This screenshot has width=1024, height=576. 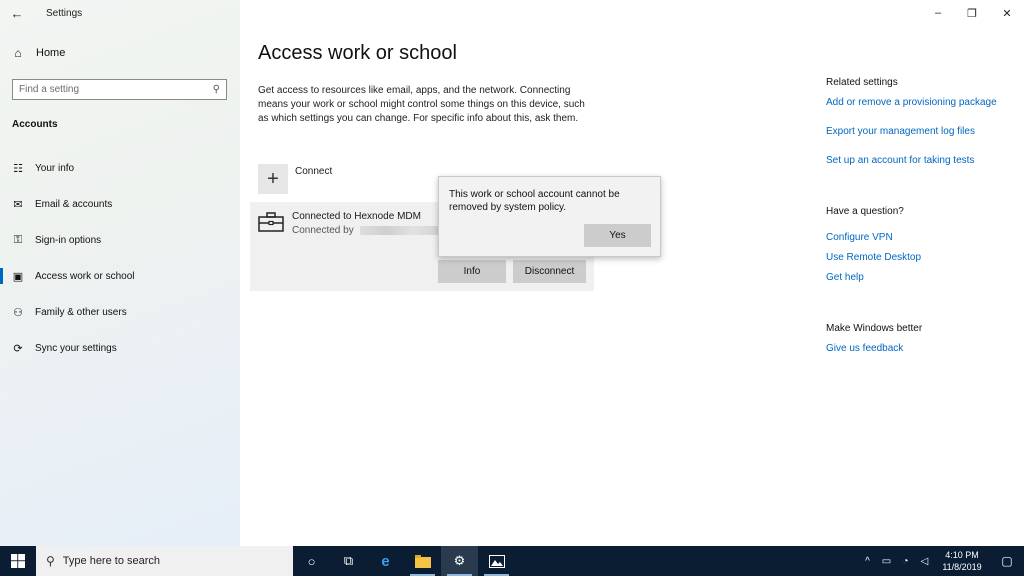 I want to click on clock-date: 11/8/2019, so click(x=962, y=567).